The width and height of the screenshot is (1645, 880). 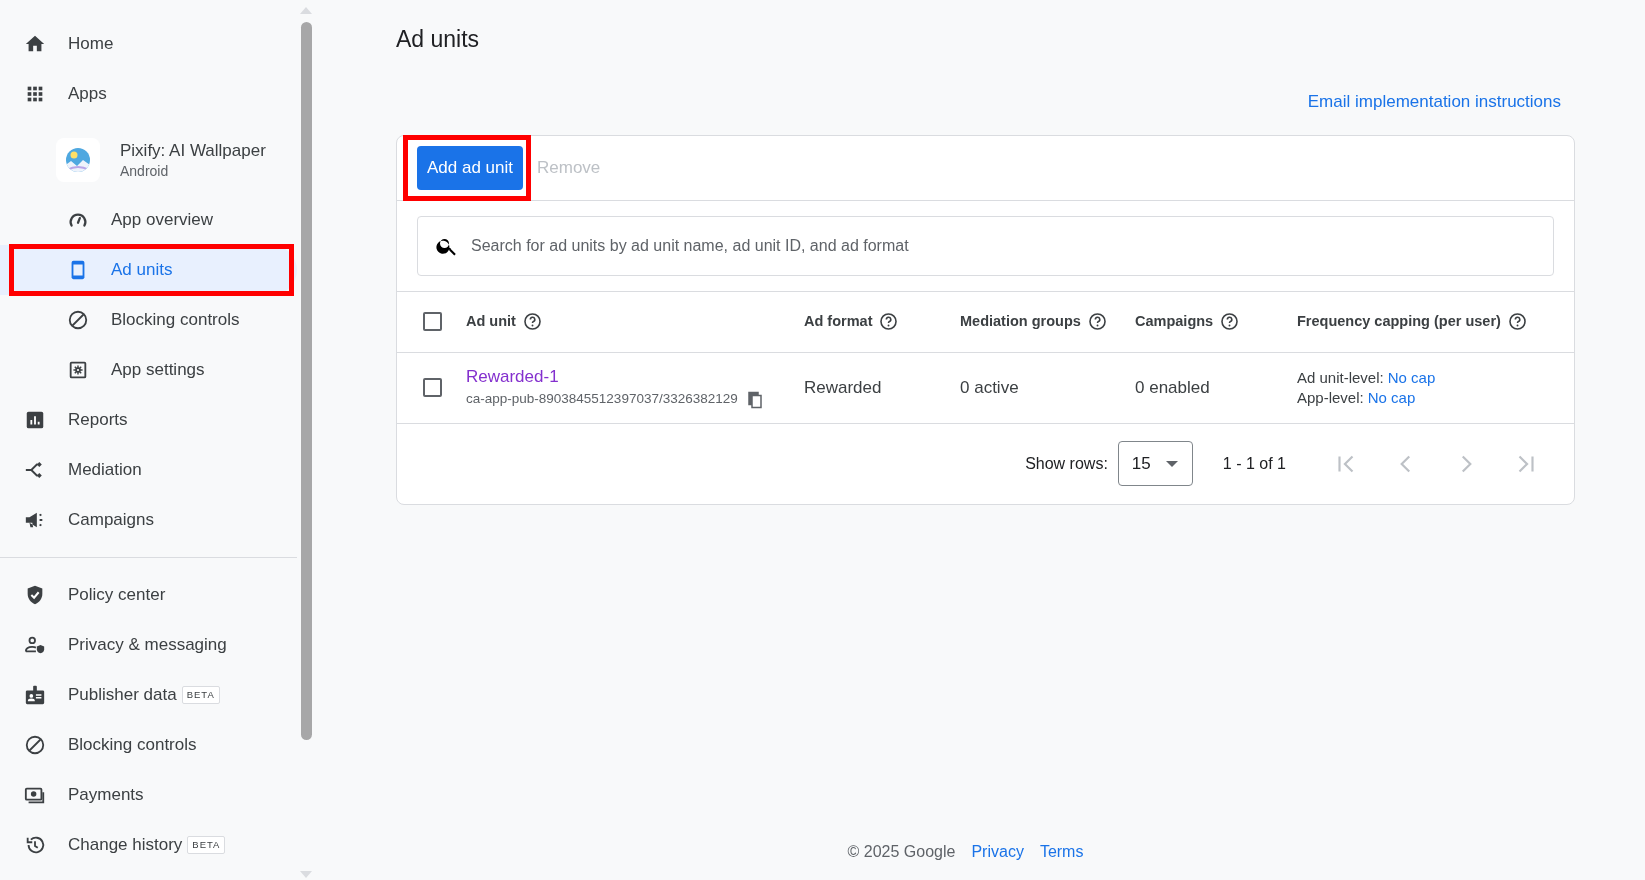 I want to click on history-icon, so click(x=35, y=845).